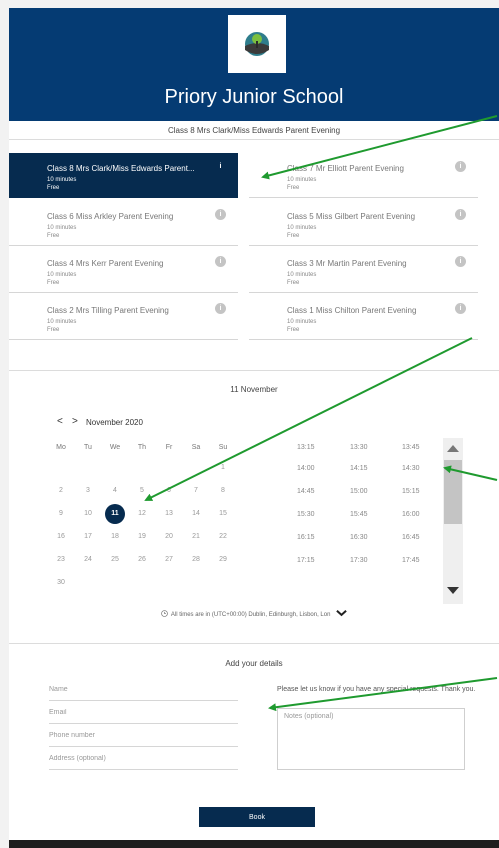  What do you see at coordinates (306, 514) in the screenshot?
I see `timeslot: 15:30` at bounding box center [306, 514].